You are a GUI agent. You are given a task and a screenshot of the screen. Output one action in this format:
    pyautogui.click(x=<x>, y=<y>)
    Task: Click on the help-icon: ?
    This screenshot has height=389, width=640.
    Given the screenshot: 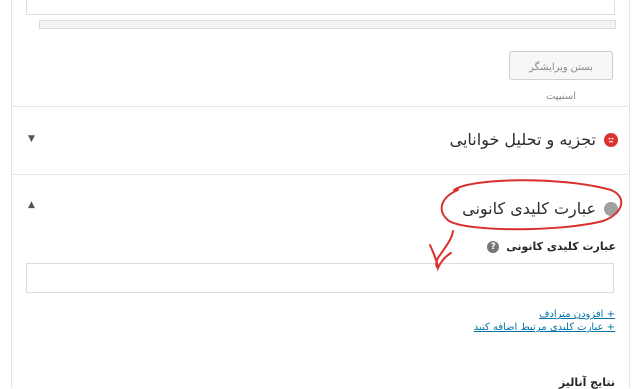 What is the action you would take?
    pyautogui.click(x=493, y=246)
    